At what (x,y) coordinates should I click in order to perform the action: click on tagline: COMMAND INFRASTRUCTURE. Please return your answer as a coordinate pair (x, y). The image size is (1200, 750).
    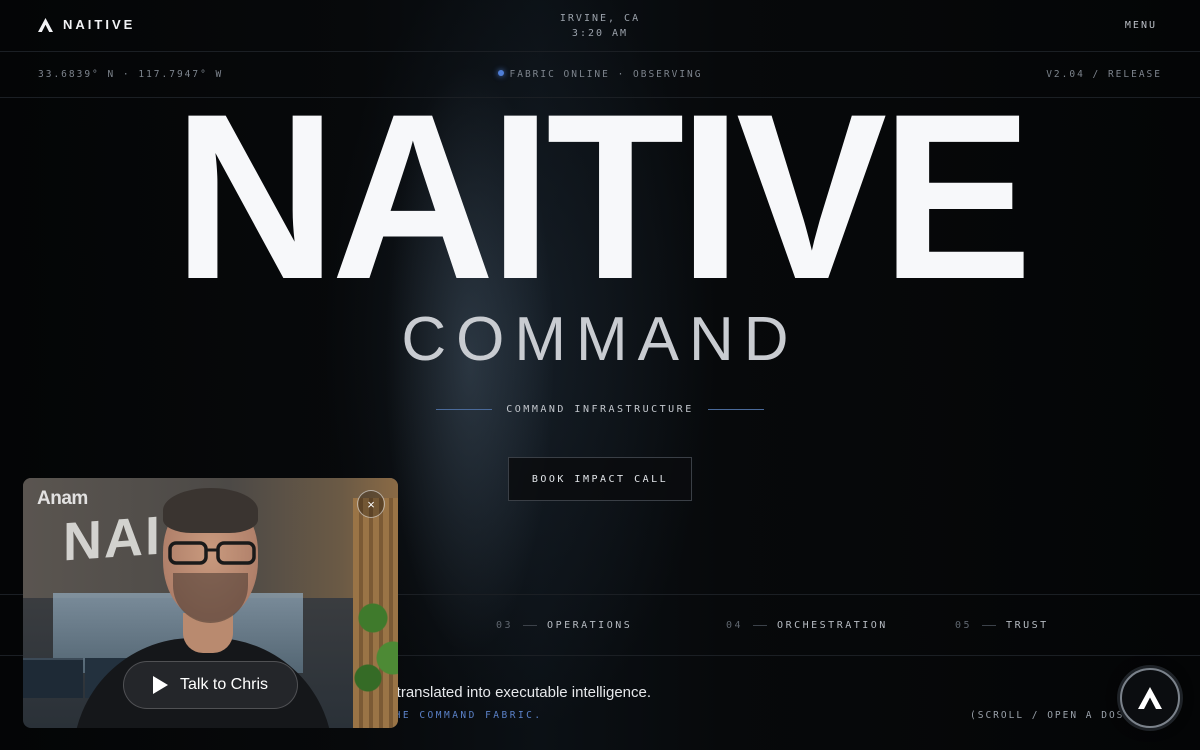
    Looking at the image, I should click on (600, 409).